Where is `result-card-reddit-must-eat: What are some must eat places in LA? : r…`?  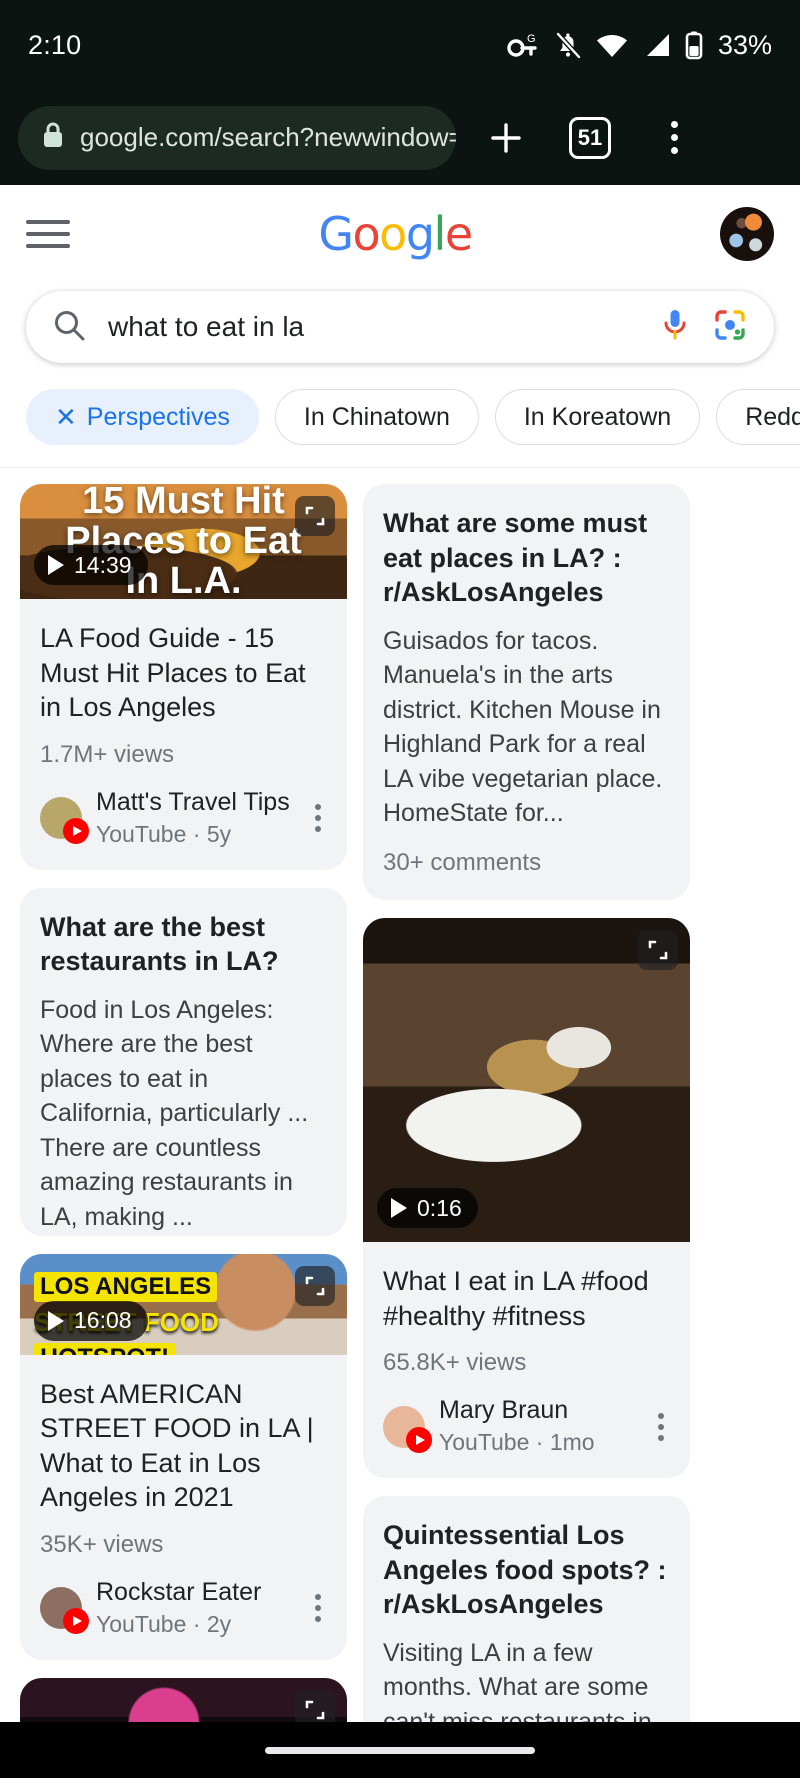
result-card-reddit-must-eat: What are some must eat places in LA? : r… is located at coordinates (526, 692).